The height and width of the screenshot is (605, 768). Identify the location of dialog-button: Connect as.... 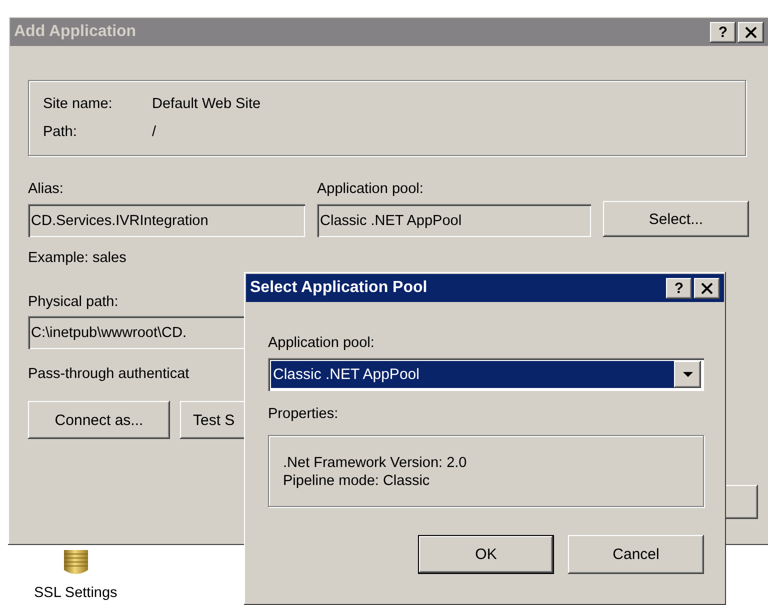
(99, 420).